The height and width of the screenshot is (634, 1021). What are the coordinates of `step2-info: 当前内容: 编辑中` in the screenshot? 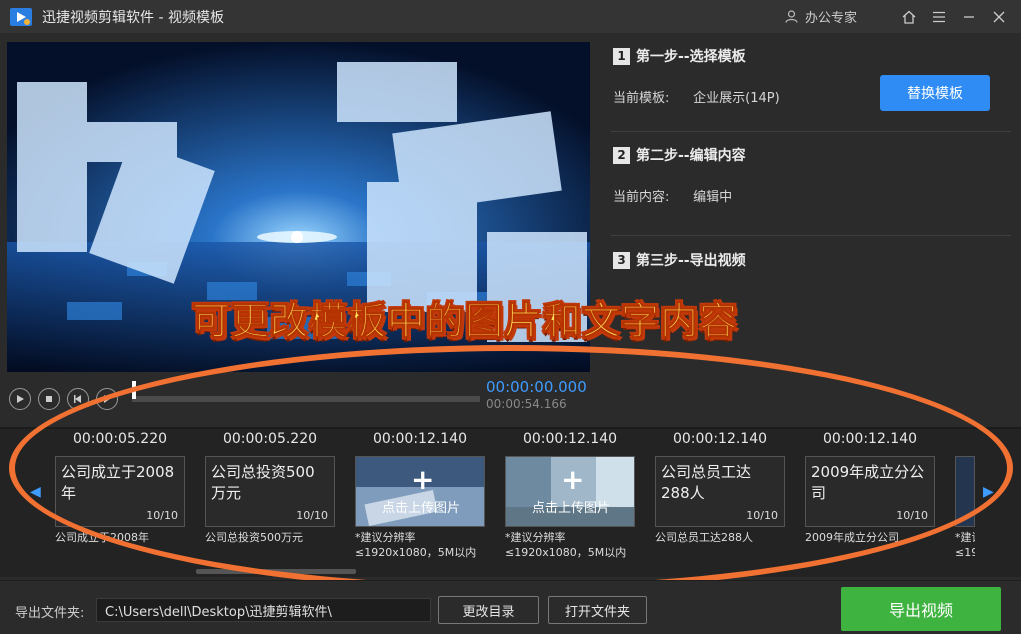 It's located at (672, 195).